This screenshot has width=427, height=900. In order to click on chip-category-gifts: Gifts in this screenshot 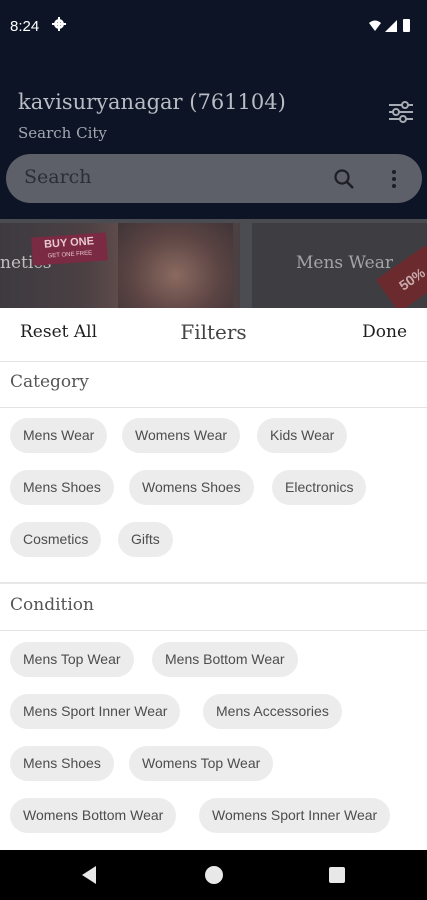, I will do `click(145, 539)`.